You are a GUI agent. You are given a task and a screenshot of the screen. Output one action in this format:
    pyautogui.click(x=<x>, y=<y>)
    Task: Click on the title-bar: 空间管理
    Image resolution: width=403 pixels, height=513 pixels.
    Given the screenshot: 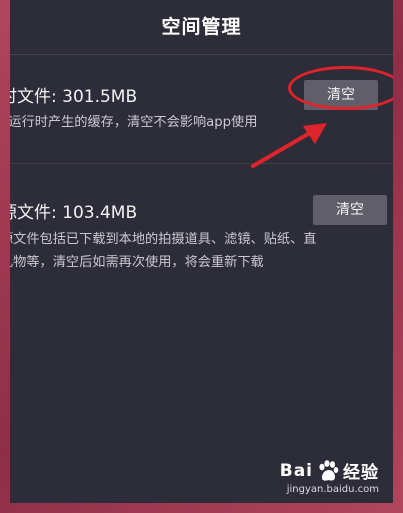 What is the action you would take?
    pyautogui.click(x=201, y=27)
    